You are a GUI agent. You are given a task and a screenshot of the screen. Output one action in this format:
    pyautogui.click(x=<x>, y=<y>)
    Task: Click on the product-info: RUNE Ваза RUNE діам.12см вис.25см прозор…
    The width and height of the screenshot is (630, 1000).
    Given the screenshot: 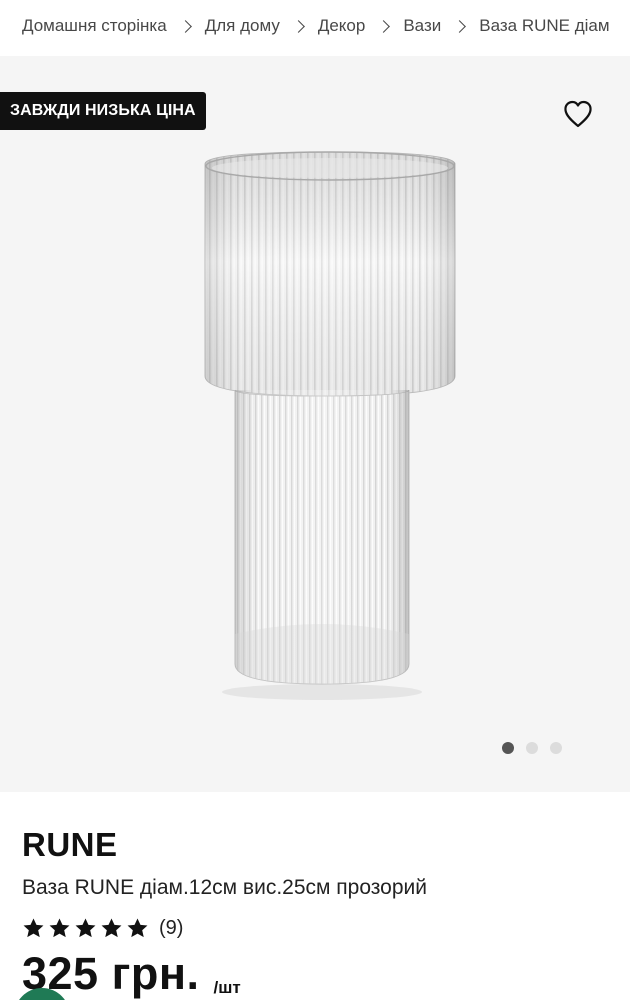 What is the action you would take?
    pyautogui.click(x=317, y=884)
    